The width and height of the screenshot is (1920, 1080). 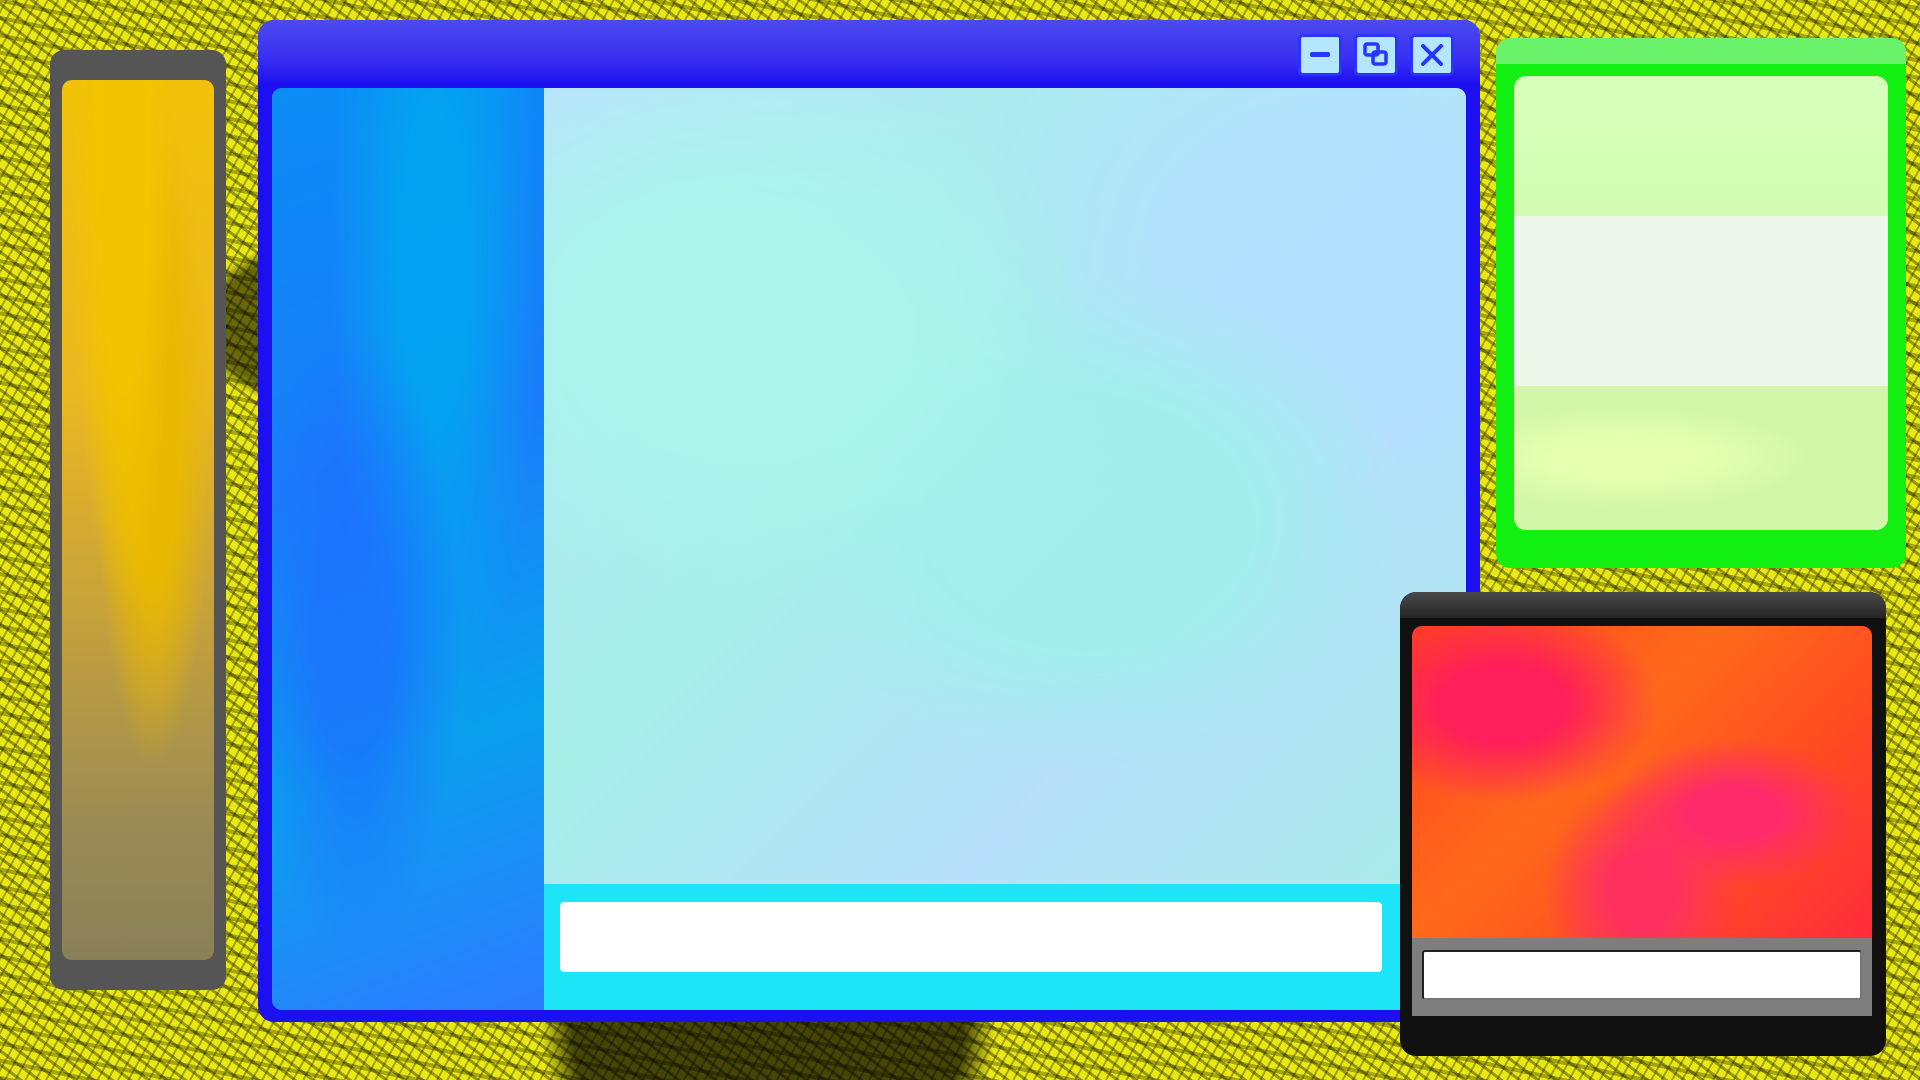 I want to click on green-content, so click(x=1701, y=303).